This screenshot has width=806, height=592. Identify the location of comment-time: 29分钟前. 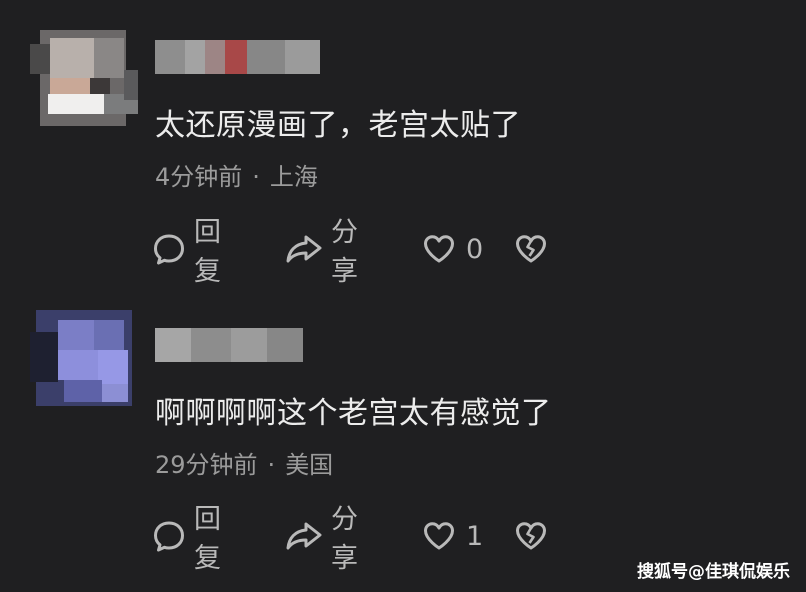
(206, 465).